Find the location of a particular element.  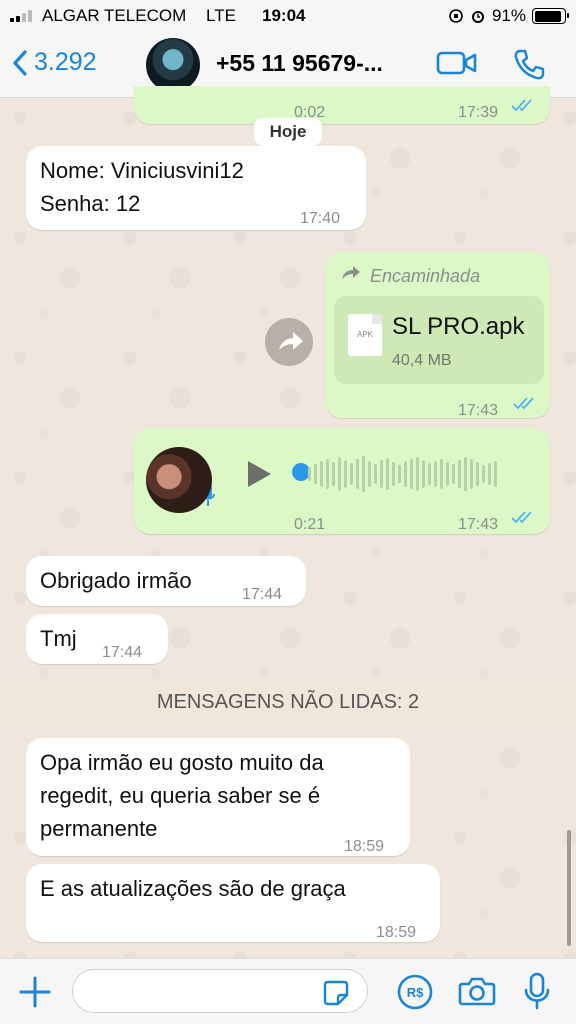

message-text-line: Opa irmão eu gosto muito da is located at coordinates (182, 762).